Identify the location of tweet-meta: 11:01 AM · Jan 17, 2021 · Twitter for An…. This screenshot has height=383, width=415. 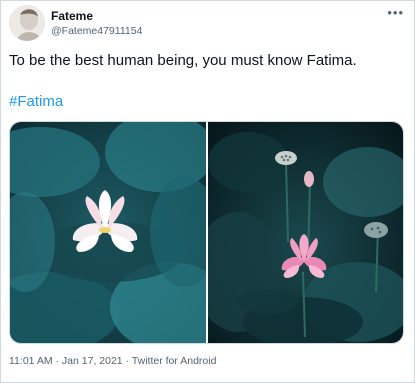
(112, 361).